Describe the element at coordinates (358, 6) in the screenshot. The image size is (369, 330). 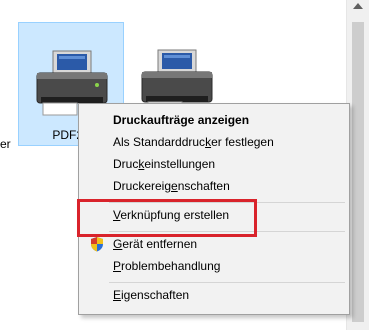
I see `scroll-up-arrow-icon` at that location.